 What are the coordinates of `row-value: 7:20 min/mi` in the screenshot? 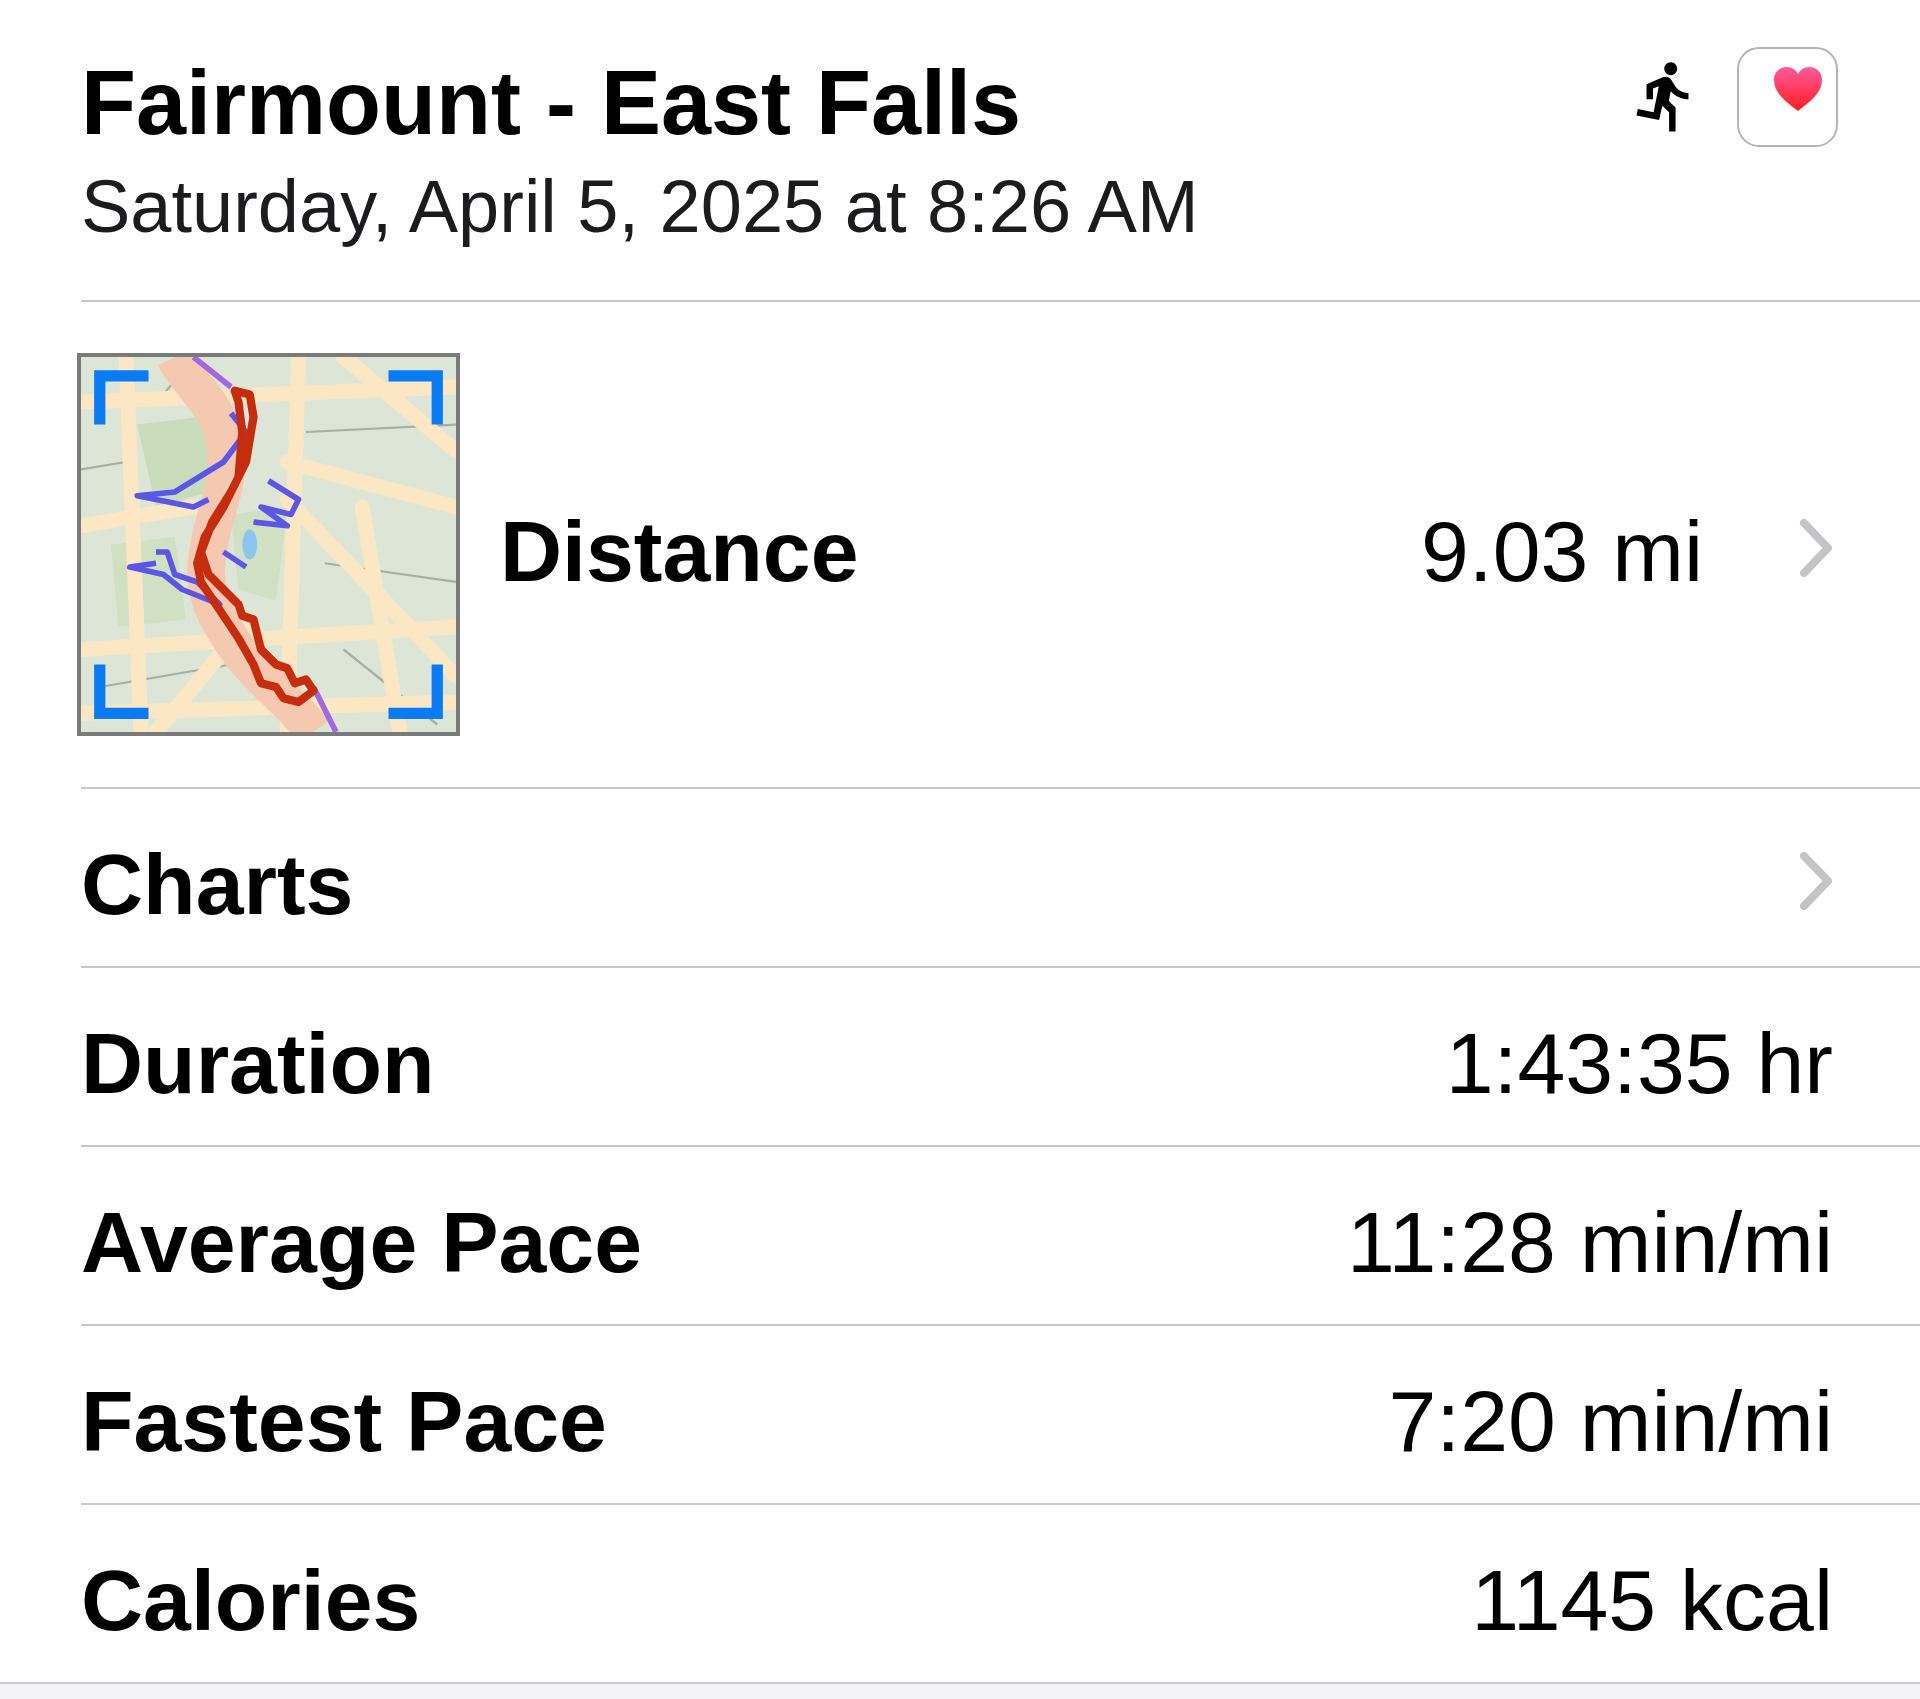 It's located at (1610, 1421).